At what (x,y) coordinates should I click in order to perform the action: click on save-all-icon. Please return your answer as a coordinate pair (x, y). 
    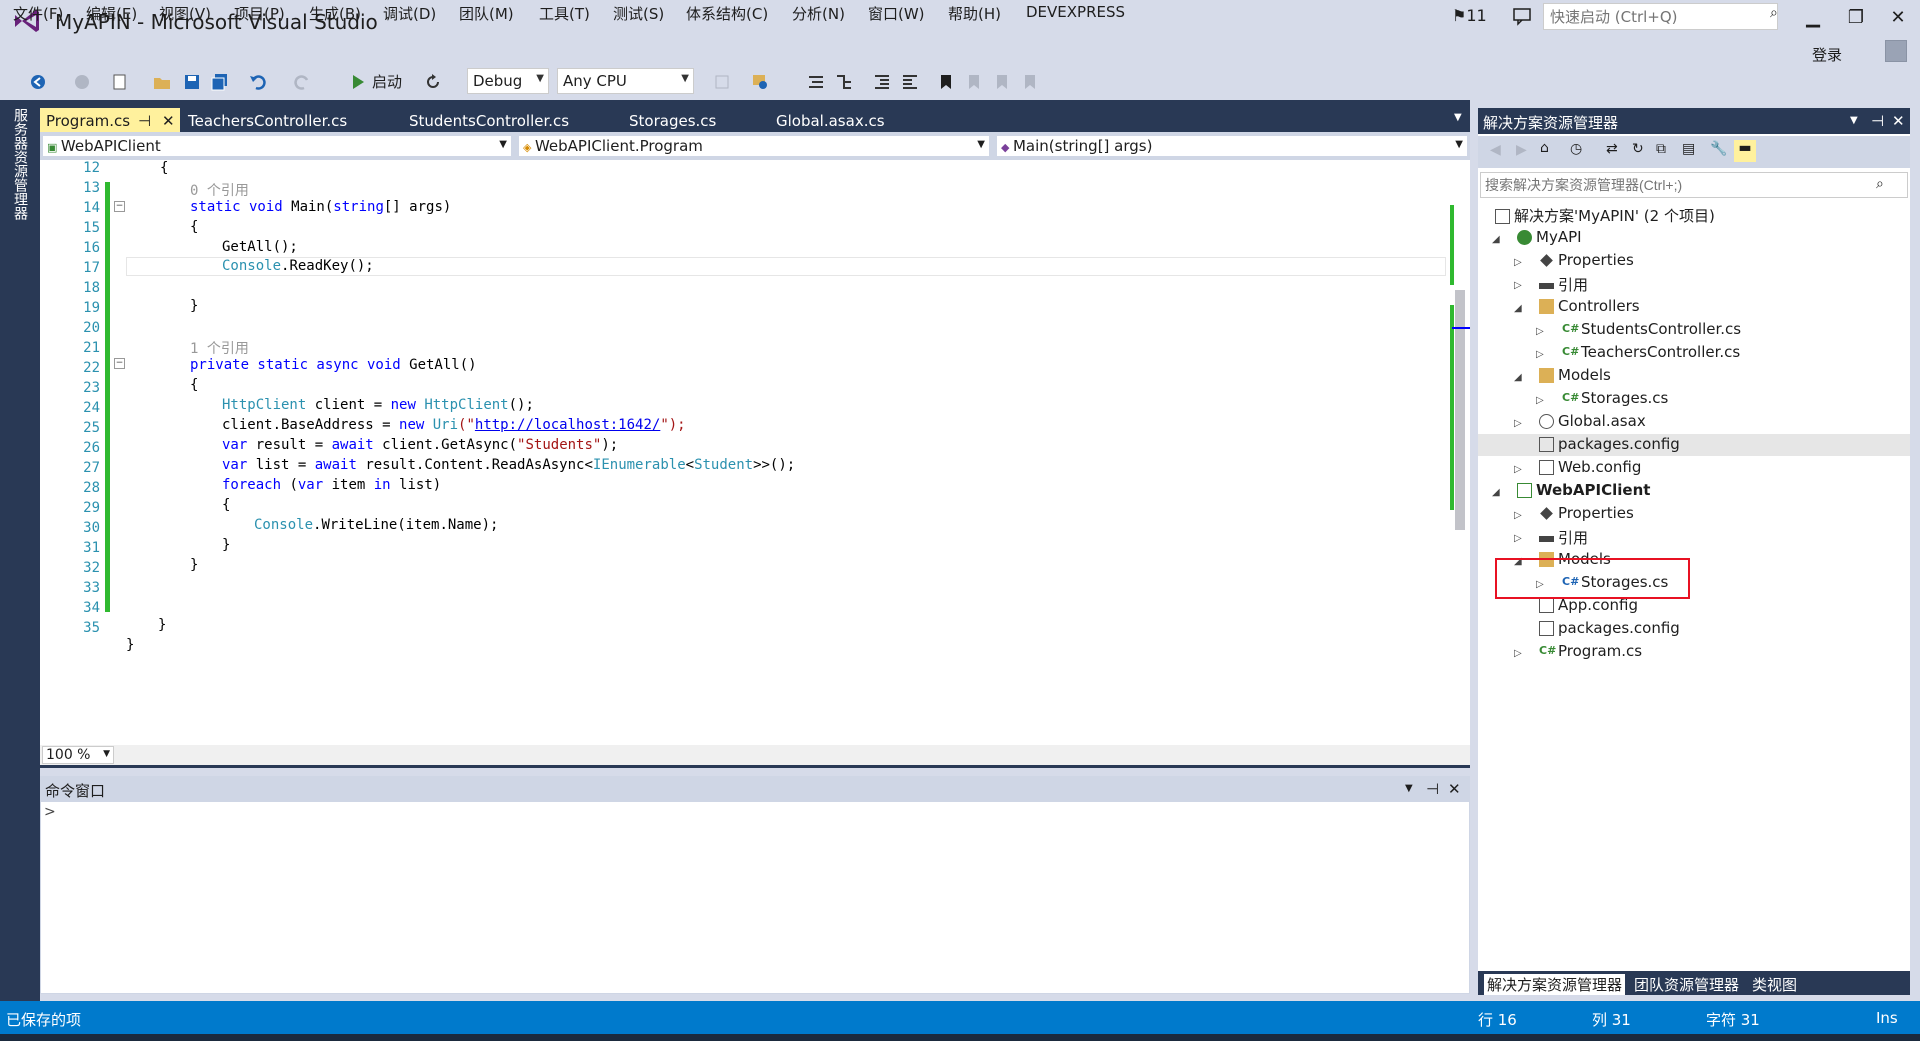
    Looking at the image, I should click on (220, 82).